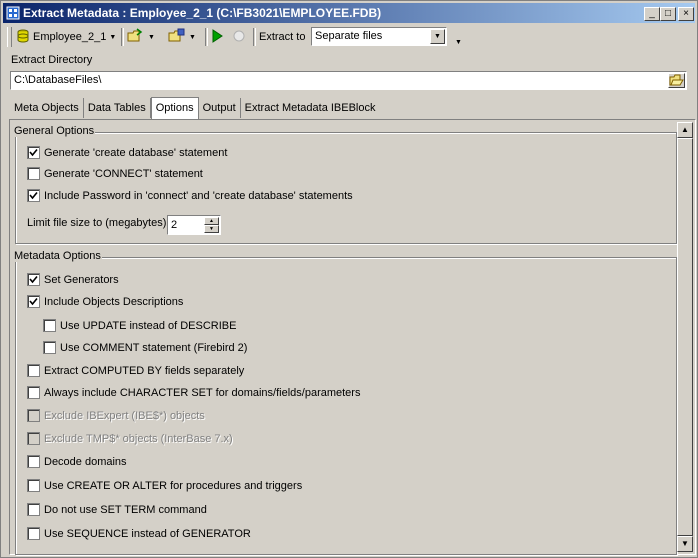 The image size is (698, 558). What do you see at coordinates (211, 221) in the screenshot?
I see `spin-up-button: ▲` at bounding box center [211, 221].